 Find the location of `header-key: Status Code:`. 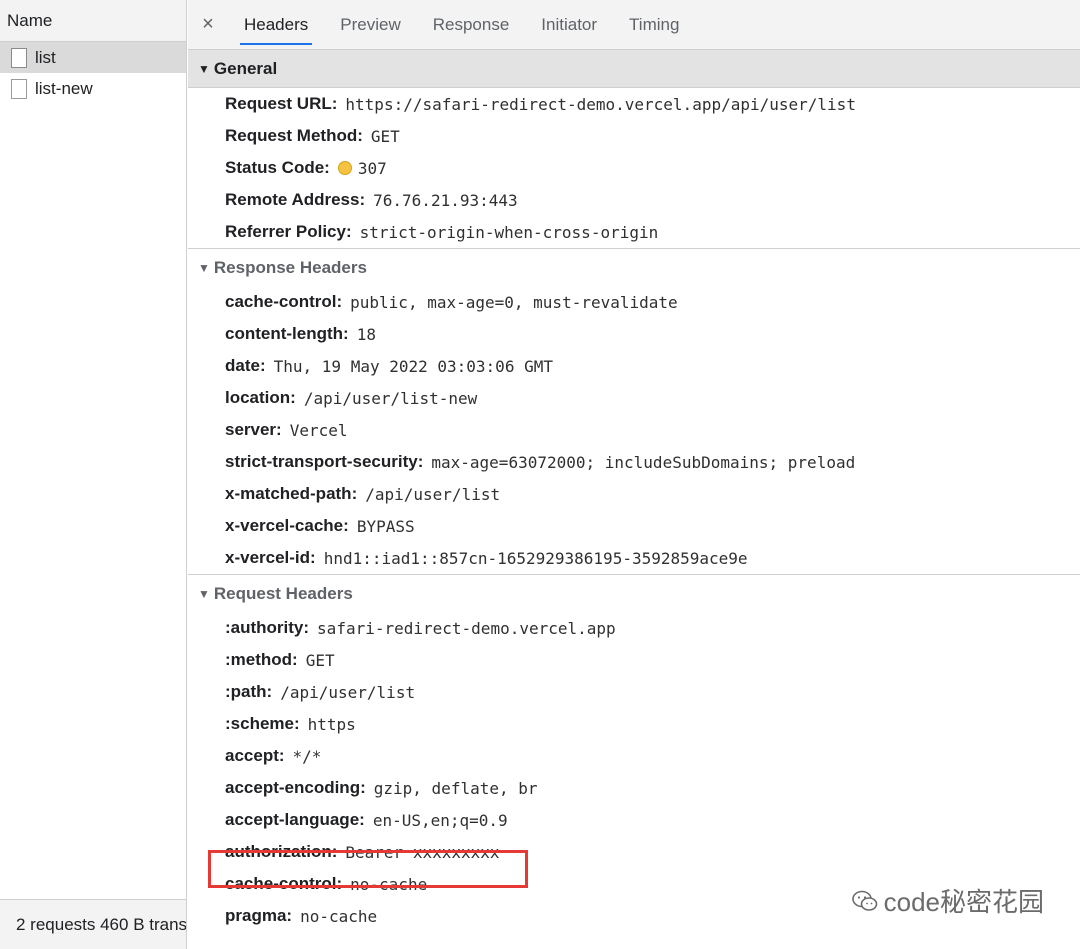

header-key: Status Code: is located at coordinates (277, 167).